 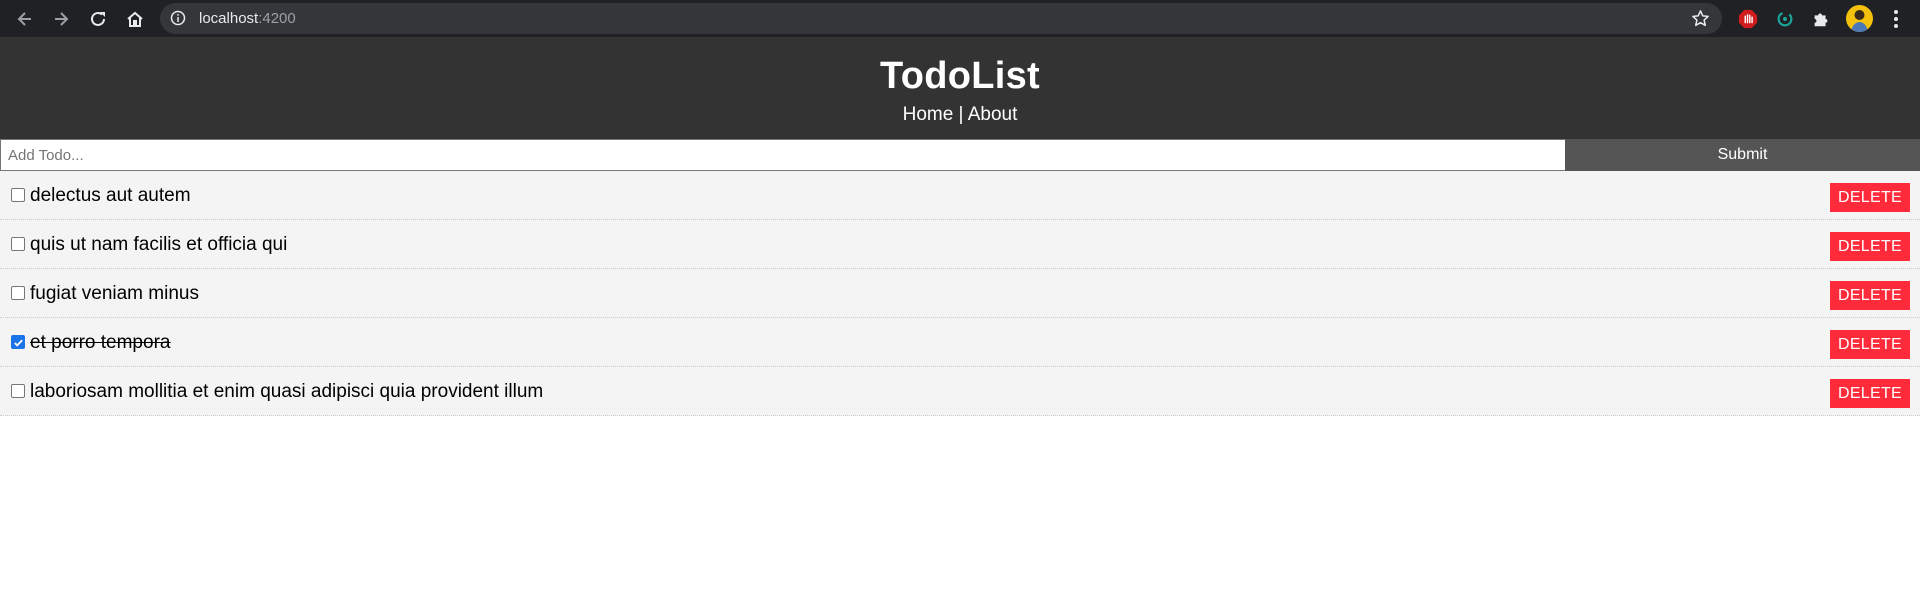 What do you see at coordinates (941, 18) in the screenshot?
I see `address-bar: localhost:4200` at bounding box center [941, 18].